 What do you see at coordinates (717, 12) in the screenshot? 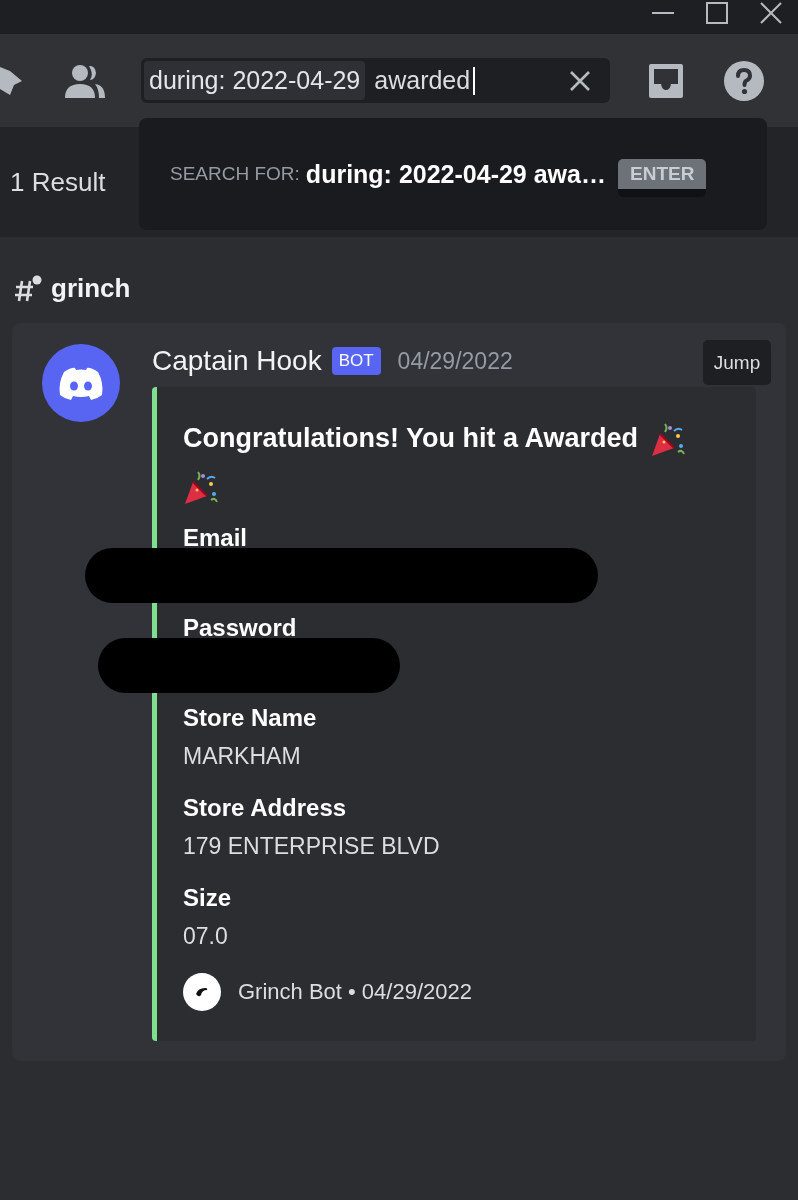
I see `maximize-icon` at bounding box center [717, 12].